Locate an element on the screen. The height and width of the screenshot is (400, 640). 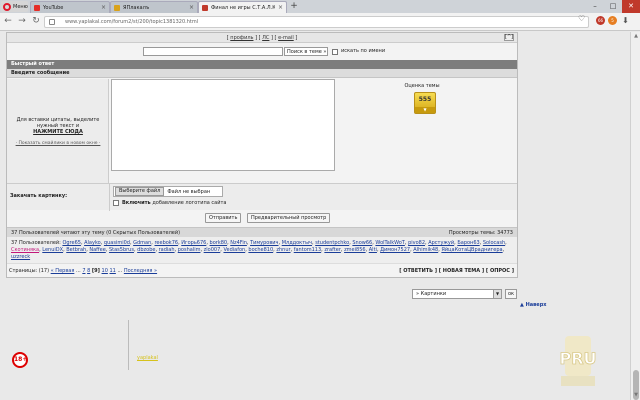
user-link: Gdman is located at coordinates (142, 243).